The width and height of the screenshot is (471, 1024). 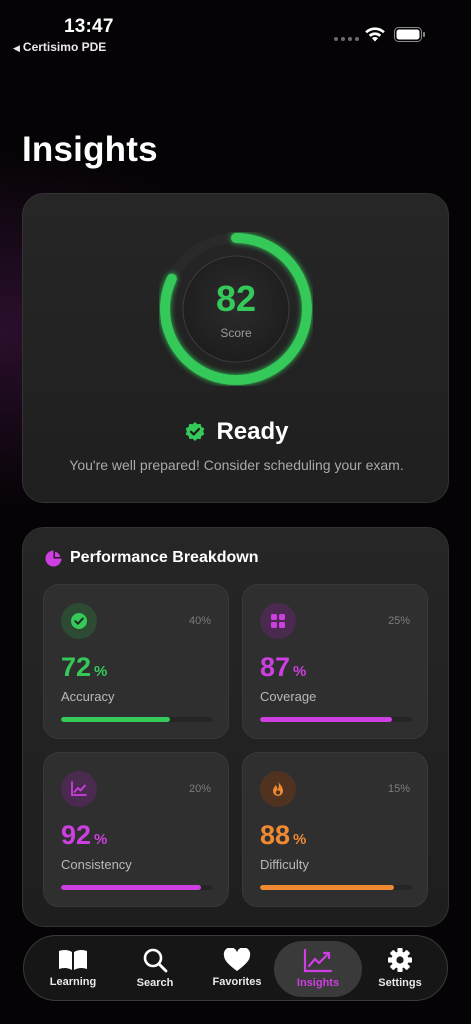 What do you see at coordinates (237, 982) in the screenshot?
I see `tab-label: Favorites` at bounding box center [237, 982].